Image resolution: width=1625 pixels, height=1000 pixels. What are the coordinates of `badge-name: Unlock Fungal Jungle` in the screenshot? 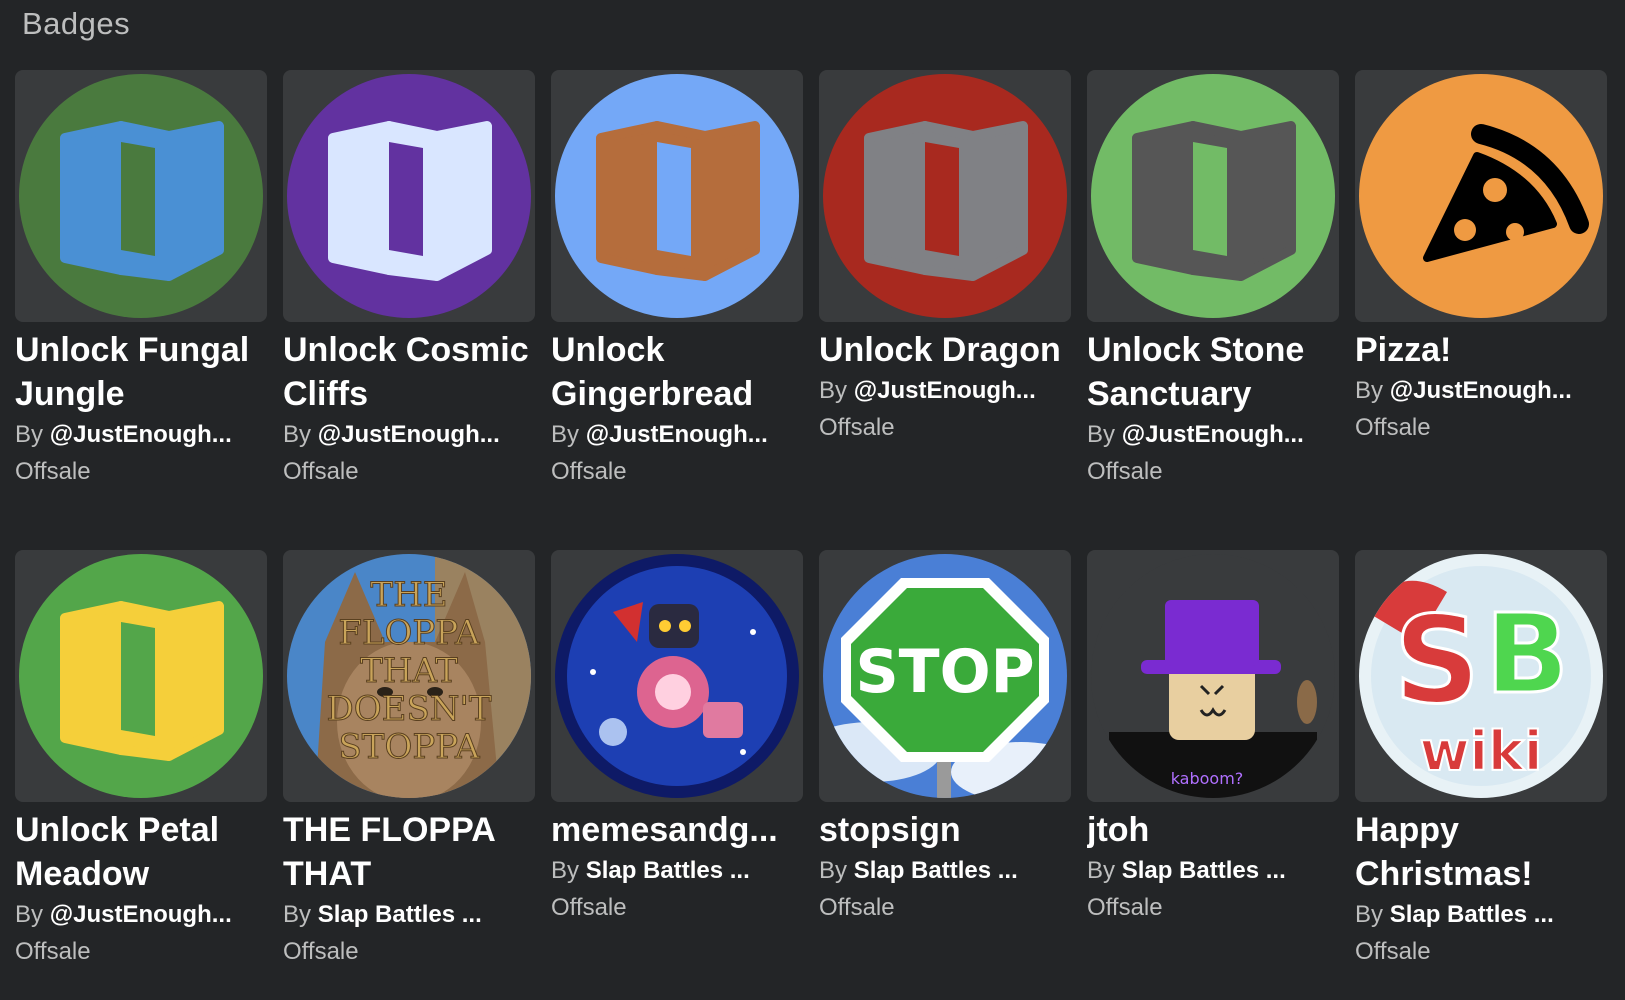 It's located at (141, 372).